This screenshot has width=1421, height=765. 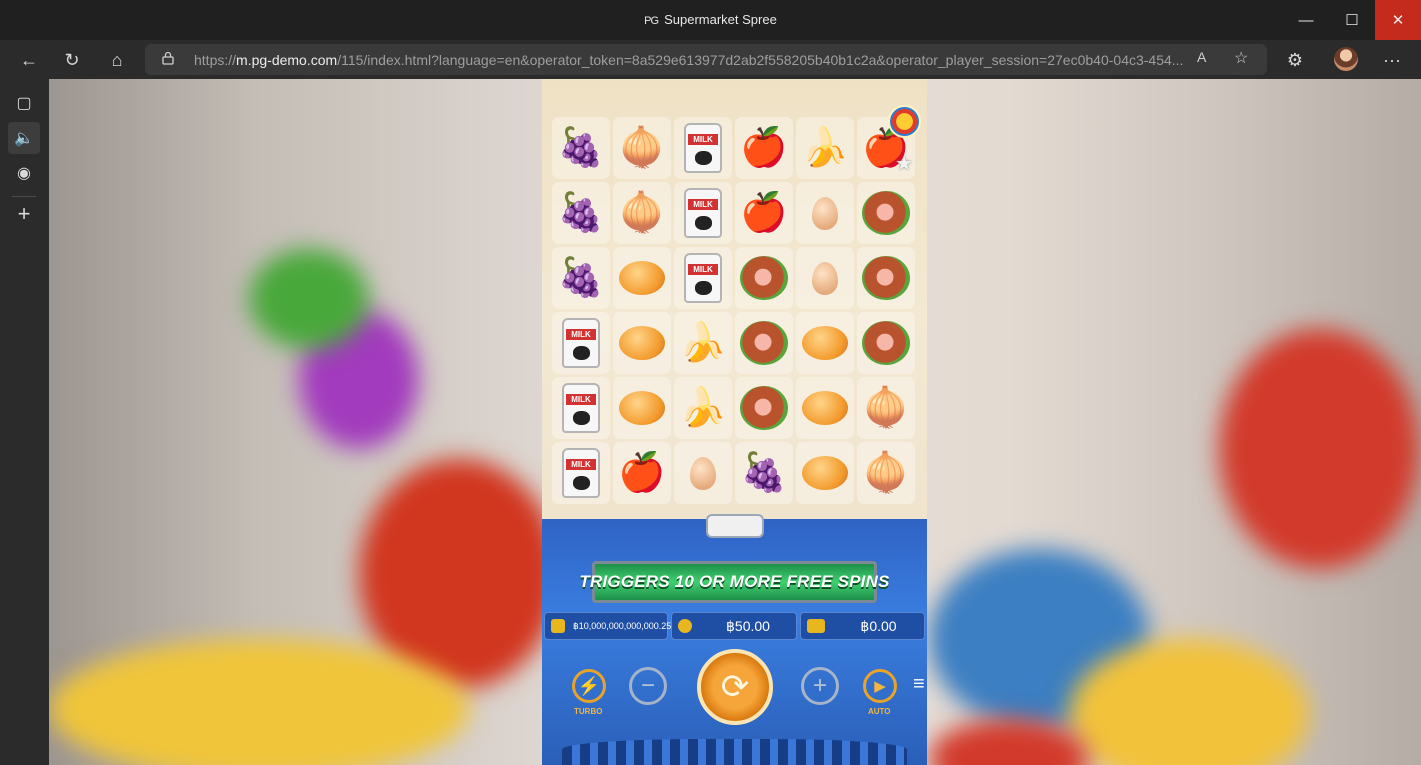 I want to click on info-bar: ฿10,000,000,000,000.25 ฿50.00 ฿0.00, so click(x=734, y=626).